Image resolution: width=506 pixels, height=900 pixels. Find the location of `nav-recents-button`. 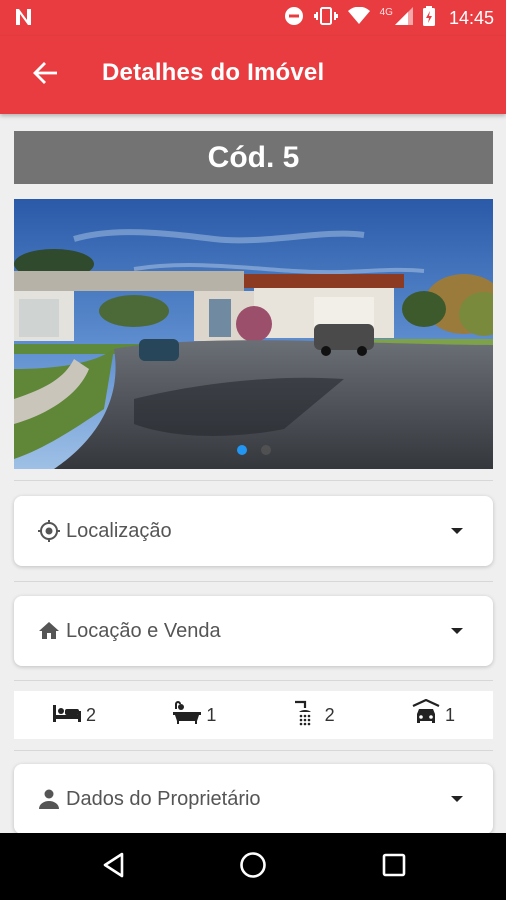

nav-recents-button is located at coordinates (394, 867).